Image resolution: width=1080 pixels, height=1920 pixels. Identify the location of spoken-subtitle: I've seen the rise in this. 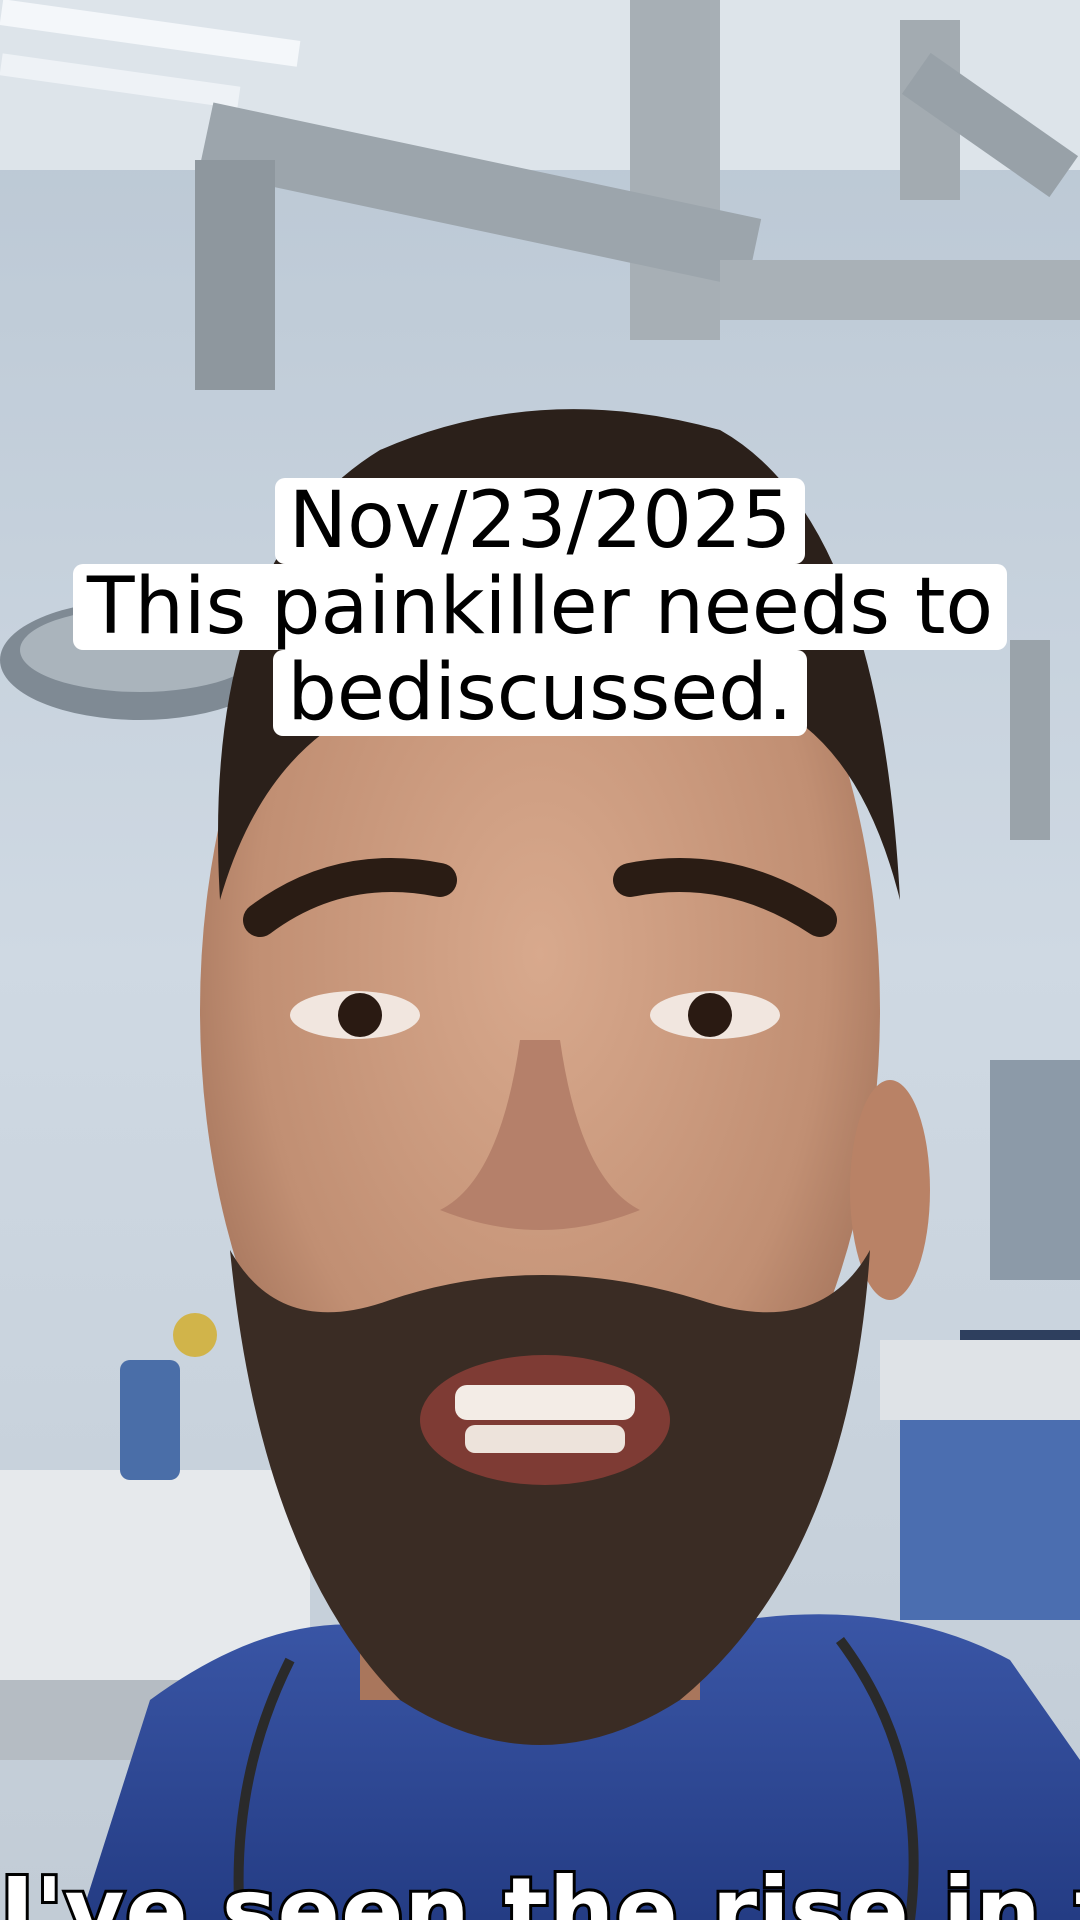
(540, 1887).